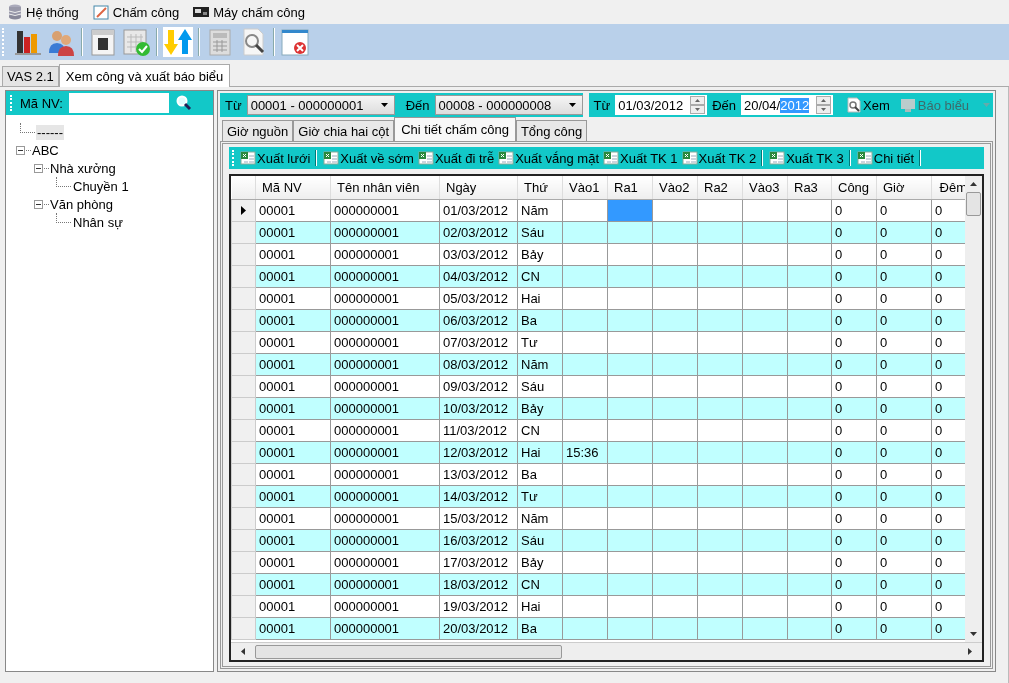 The height and width of the screenshot is (683, 1009). I want to click on scroll-down-icon, so click(973, 634).